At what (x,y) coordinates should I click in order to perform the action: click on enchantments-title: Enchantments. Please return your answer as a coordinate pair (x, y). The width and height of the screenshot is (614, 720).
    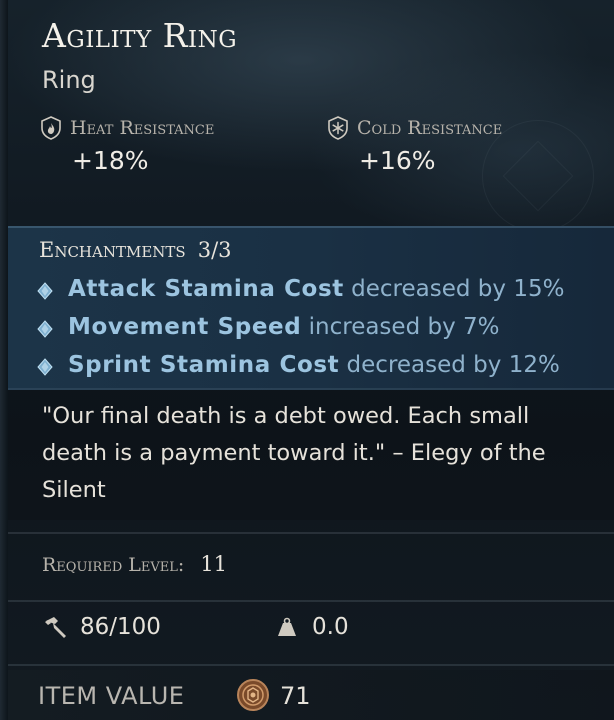
    Looking at the image, I should click on (112, 250).